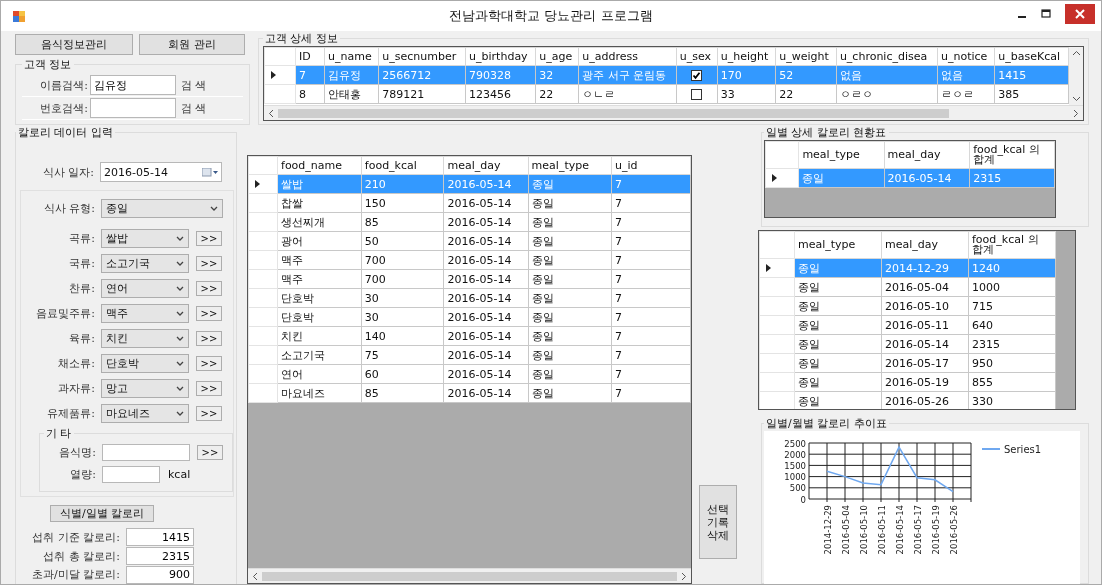 The height and width of the screenshot is (585, 1102). Describe the element at coordinates (131, 474) in the screenshot. I see `calorie-field` at that location.